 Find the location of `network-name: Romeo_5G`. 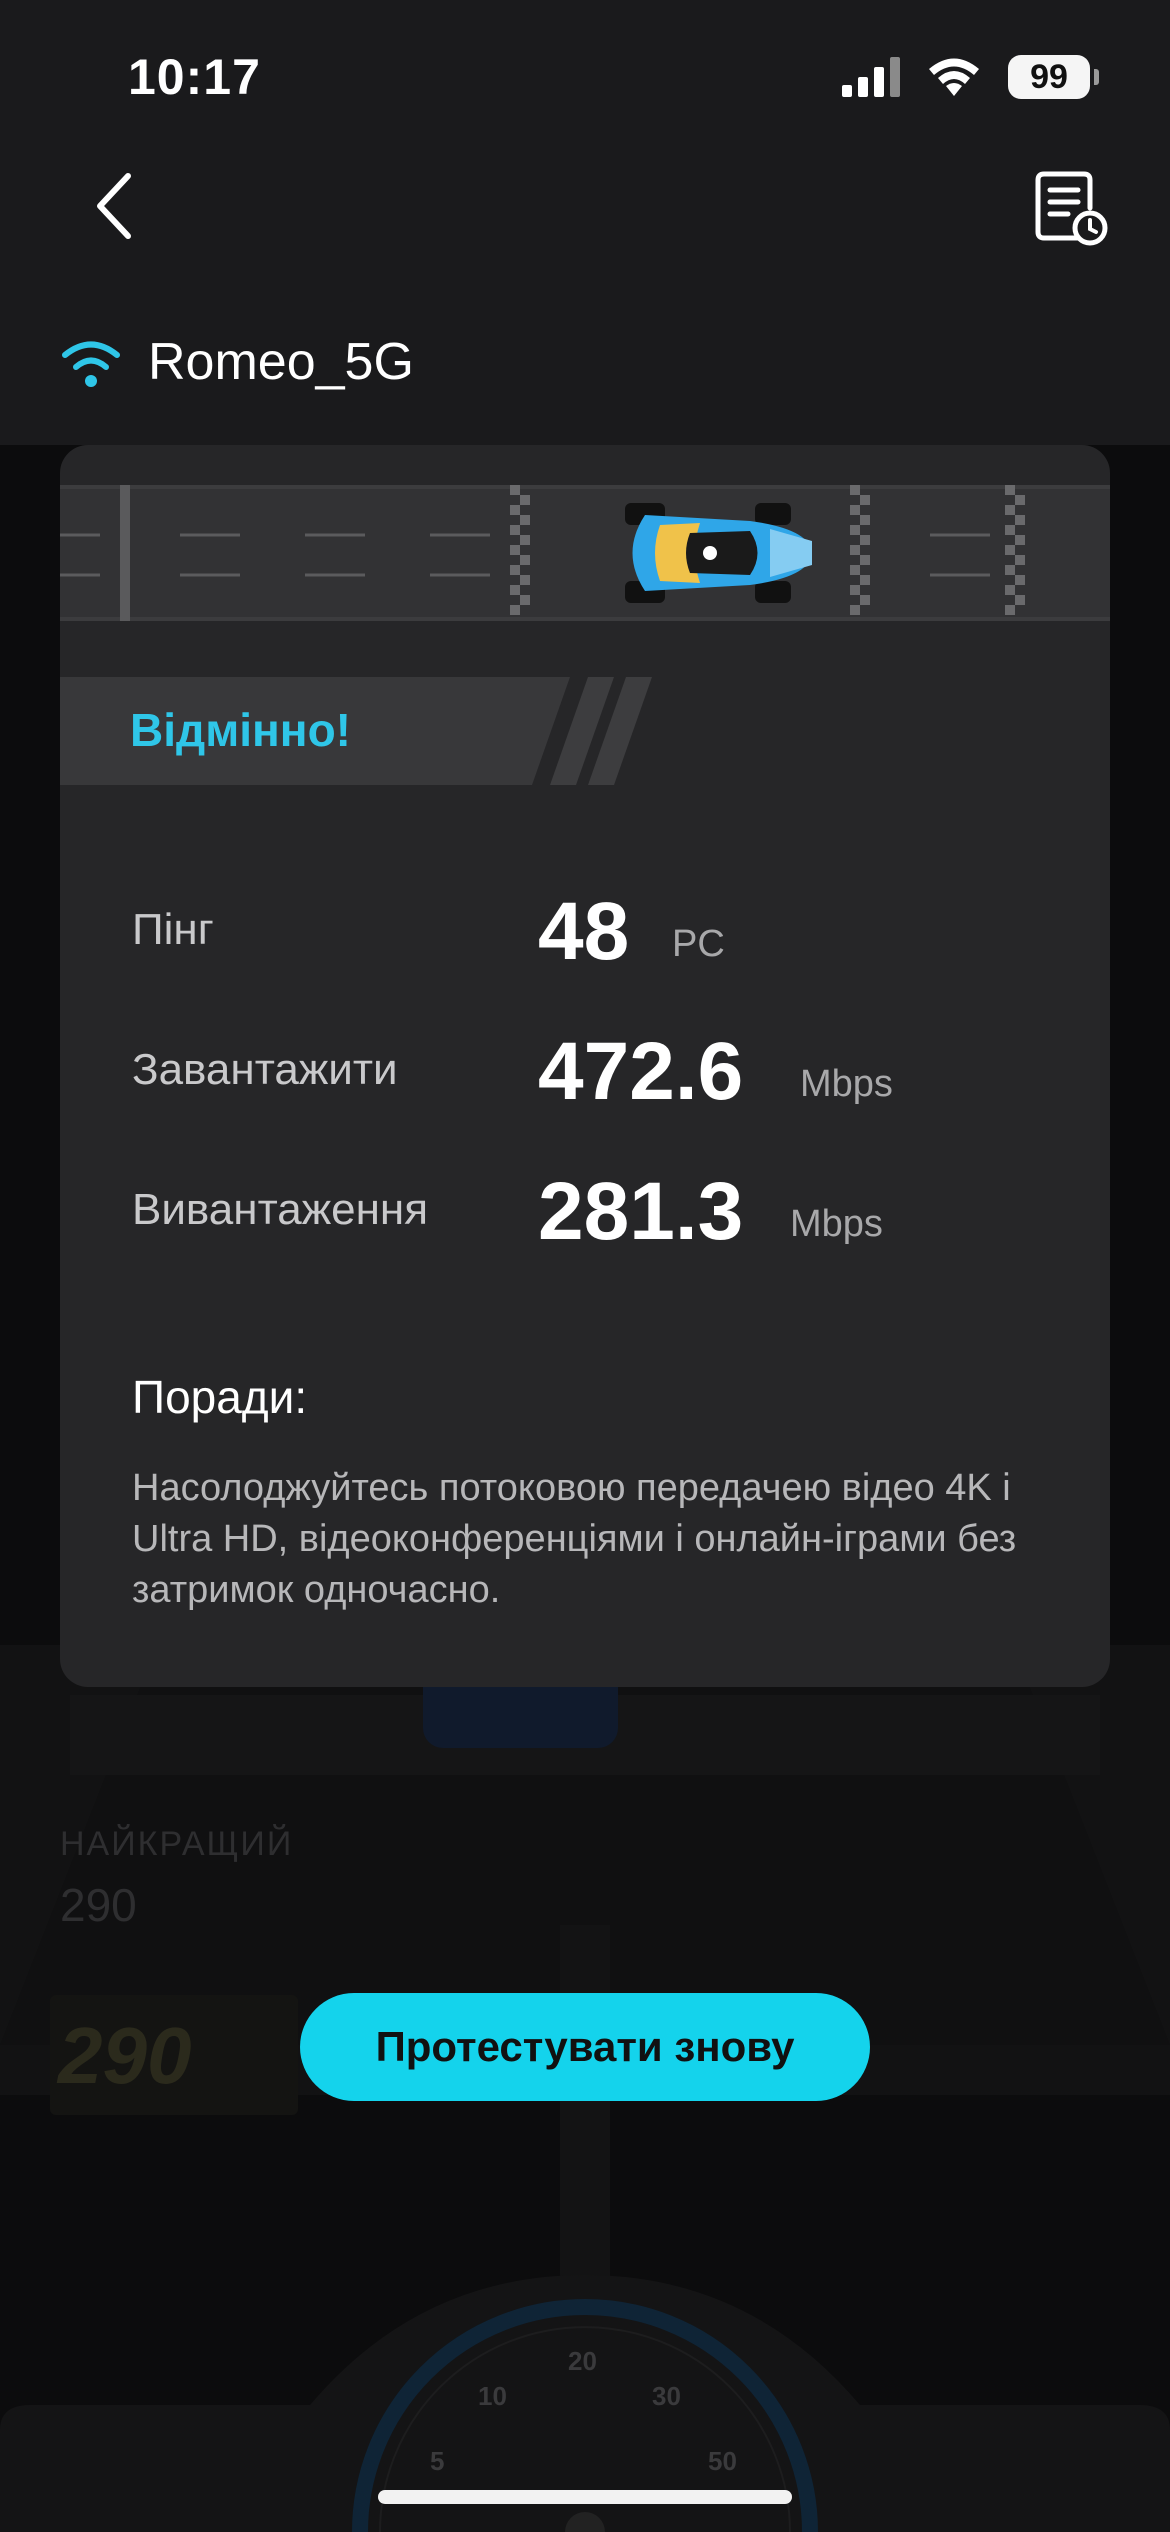

network-name: Romeo_5G is located at coordinates (281, 362).